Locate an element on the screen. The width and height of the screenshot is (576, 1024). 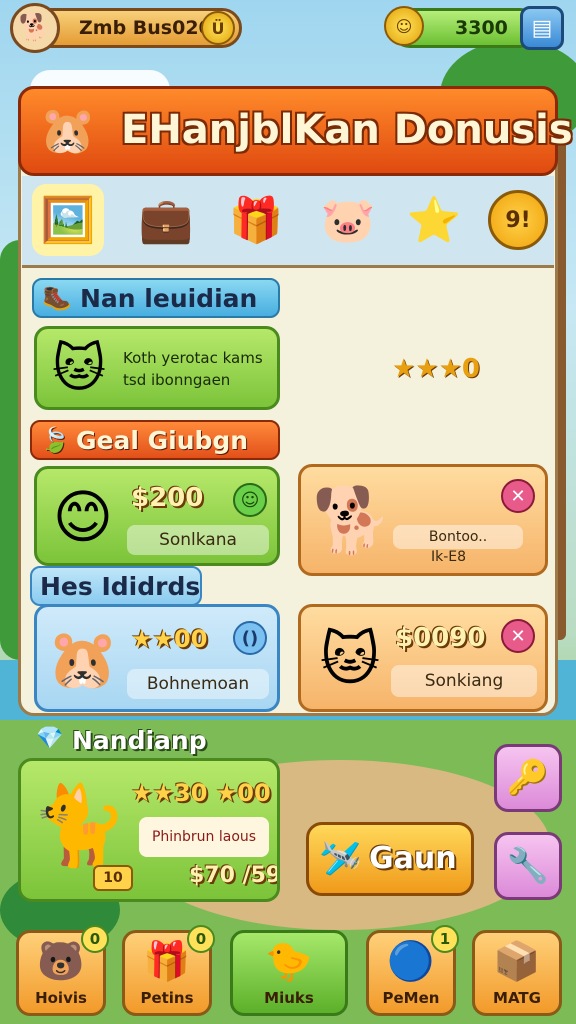
tab-star: ⭐ is located at coordinates (434, 220).